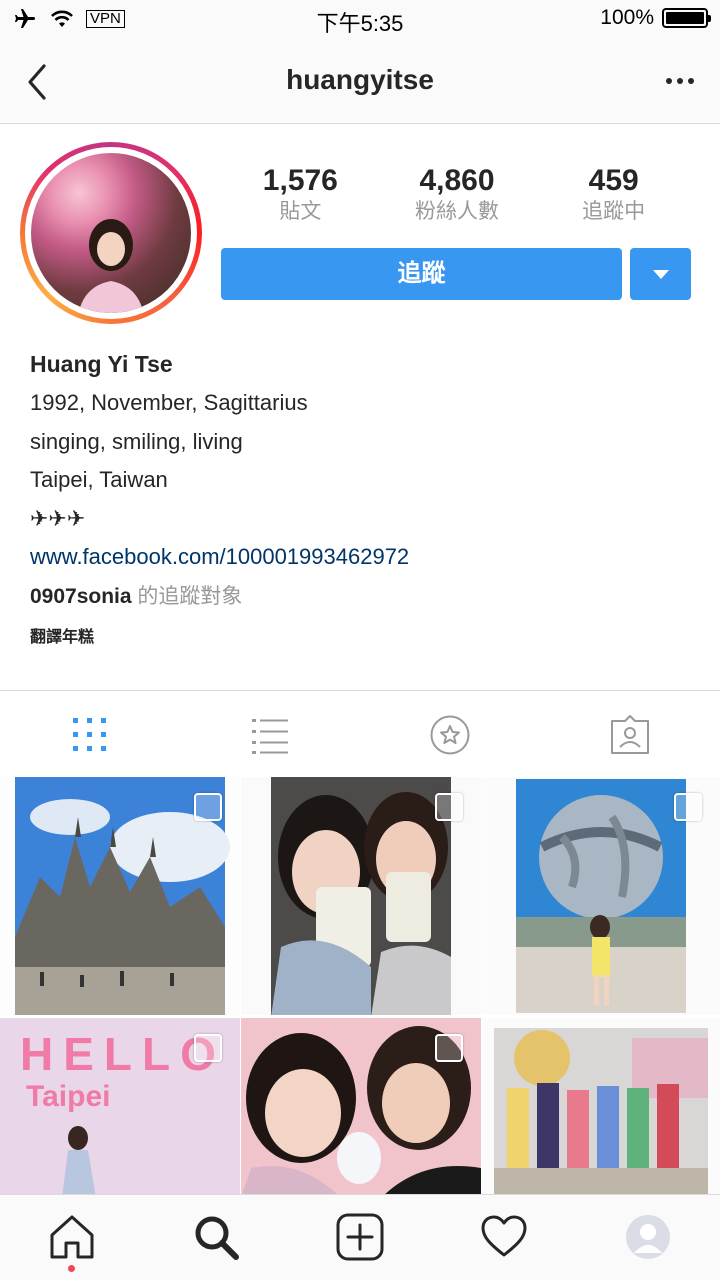  I want to click on profile-stats: 1,576 貼文 4,860 粉絲人數 459 追蹤中, so click(457, 195).